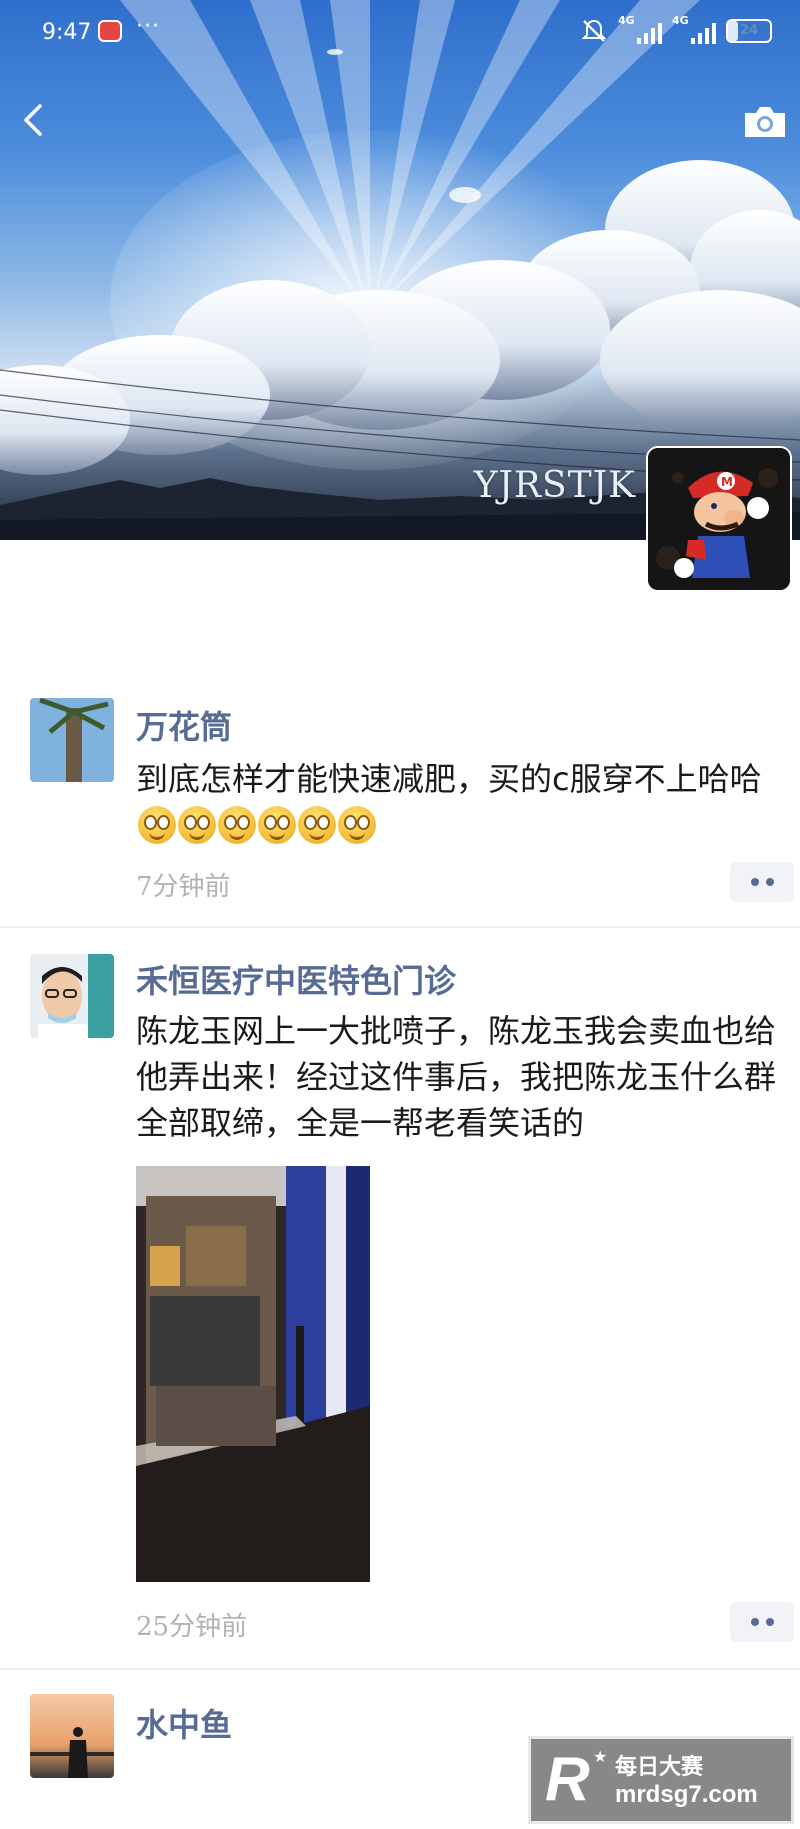 The height and width of the screenshot is (1829, 800). I want to click on star-icon: ★, so click(600, 1756).